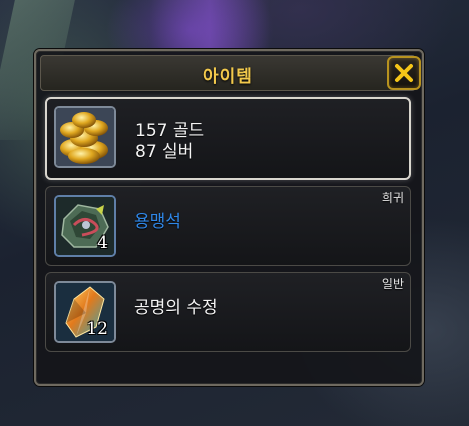 Image resolution: width=469 pixels, height=426 pixels. I want to click on close-button, so click(404, 73).